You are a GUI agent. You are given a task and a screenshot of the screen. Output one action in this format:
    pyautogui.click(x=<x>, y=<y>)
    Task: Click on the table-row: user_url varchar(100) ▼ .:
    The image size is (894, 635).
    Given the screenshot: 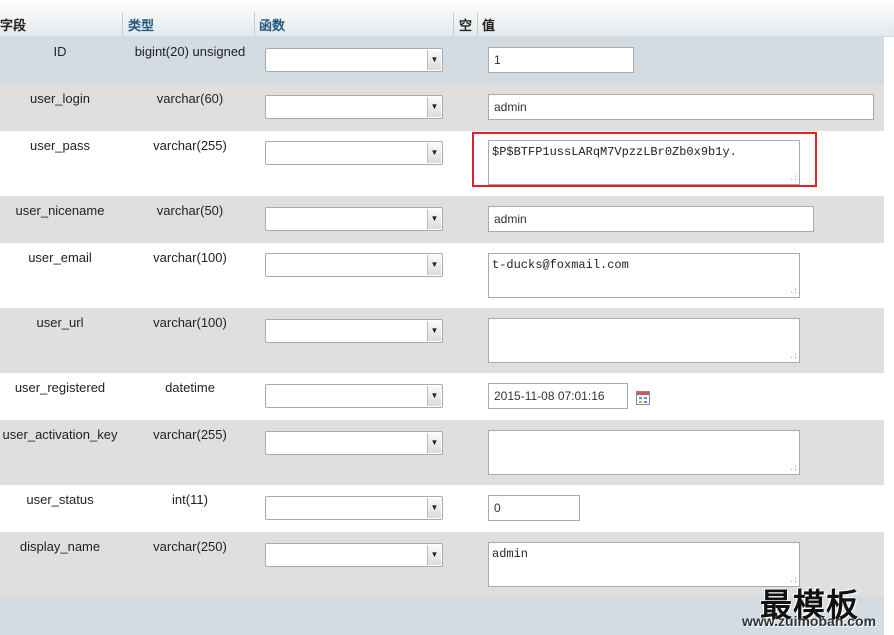 What is the action you would take?
    pyautogui.click(x=442, y=340)
    